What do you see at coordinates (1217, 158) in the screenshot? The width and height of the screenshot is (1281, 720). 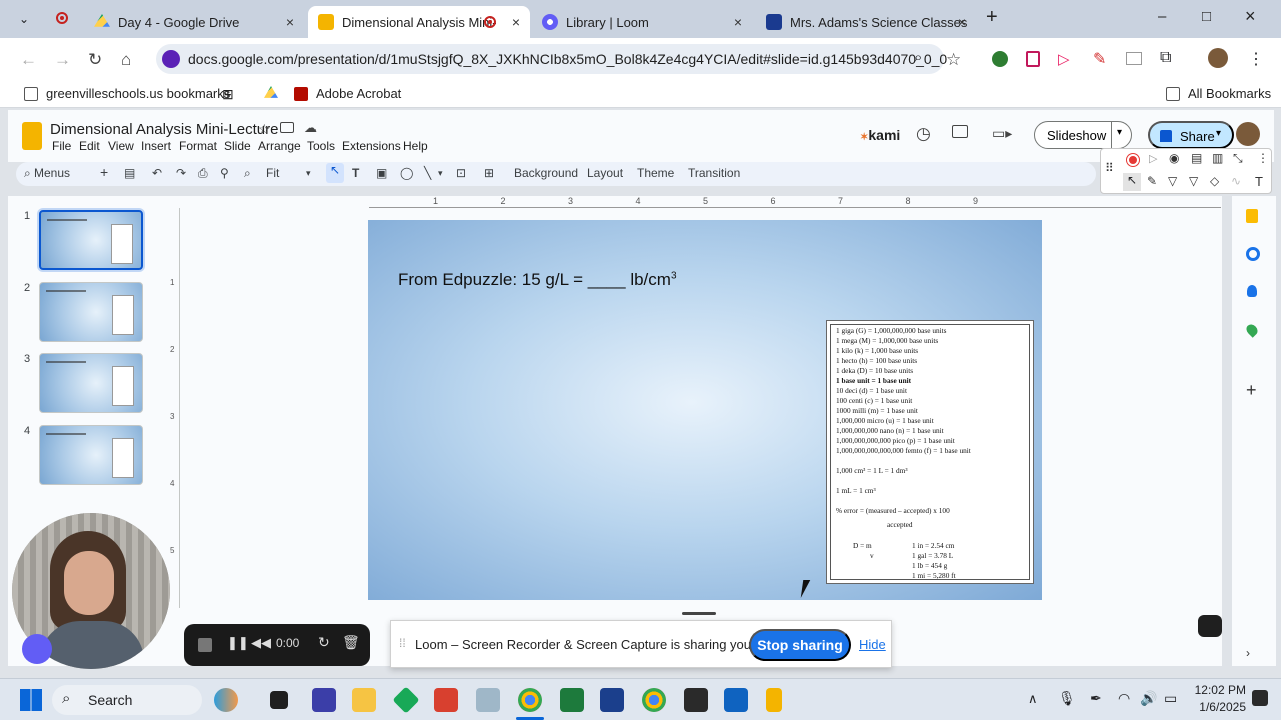 I see `trash-icon: ▥` at bounding box center [1217, 158].